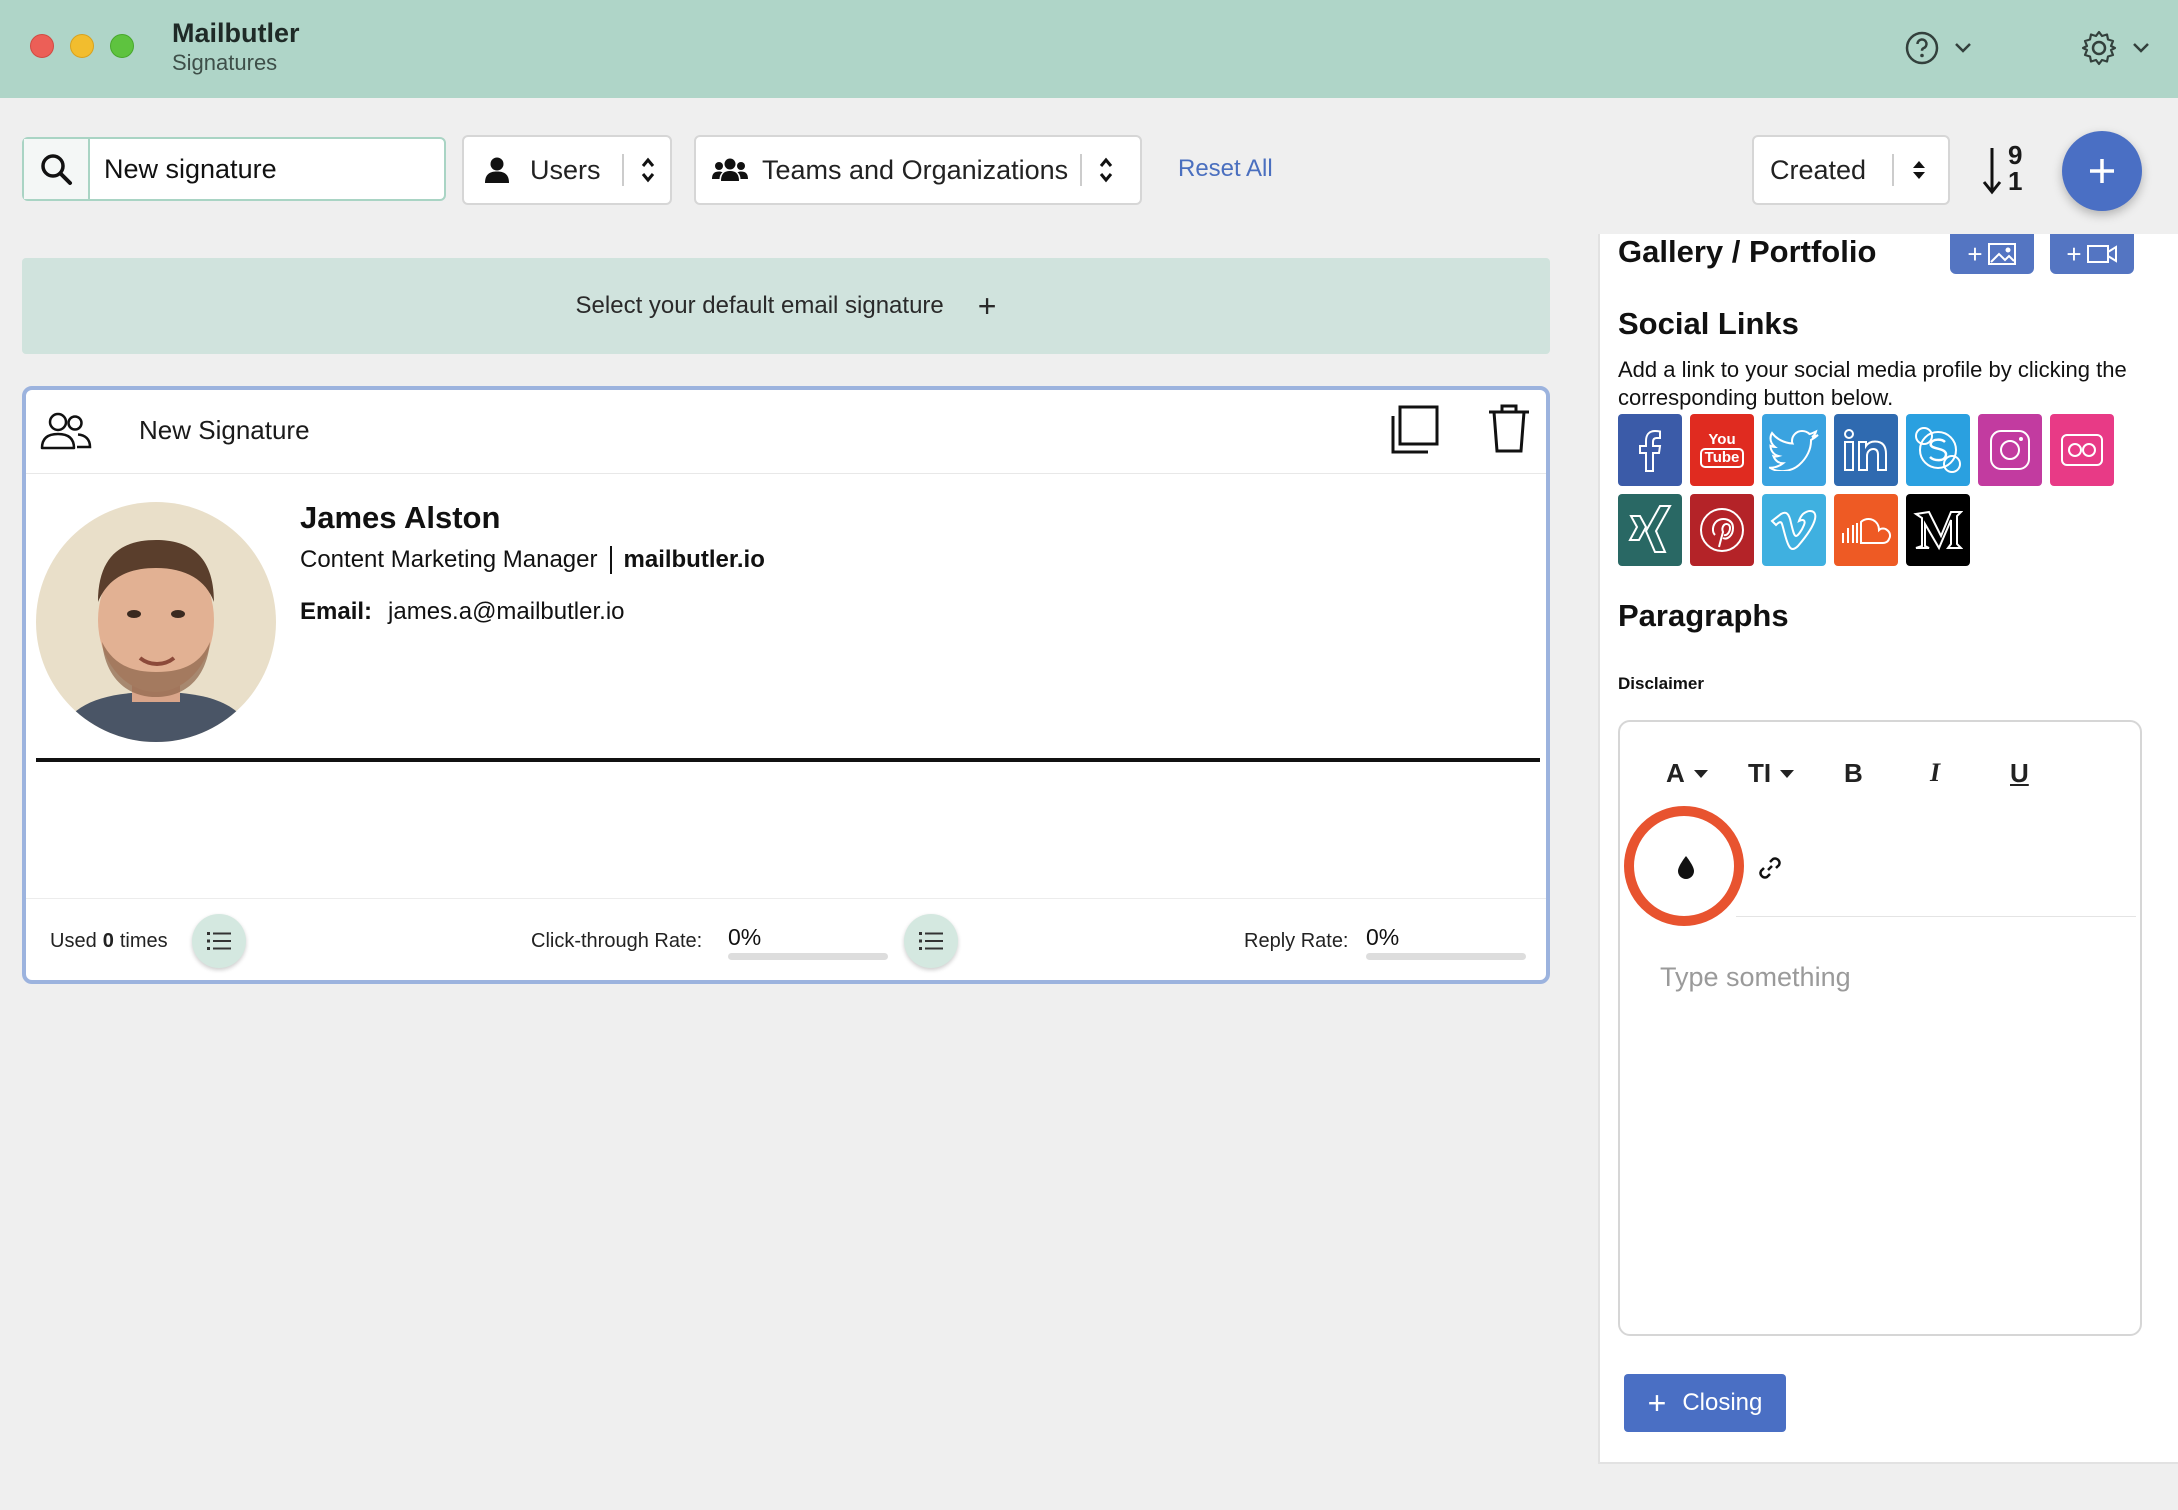 The image size is (2178, 1510). What do you see at coordinates (1225, 169) in the screenshot?
I see `reset-all-link: Reset All` at bounding box center [1225, 169].